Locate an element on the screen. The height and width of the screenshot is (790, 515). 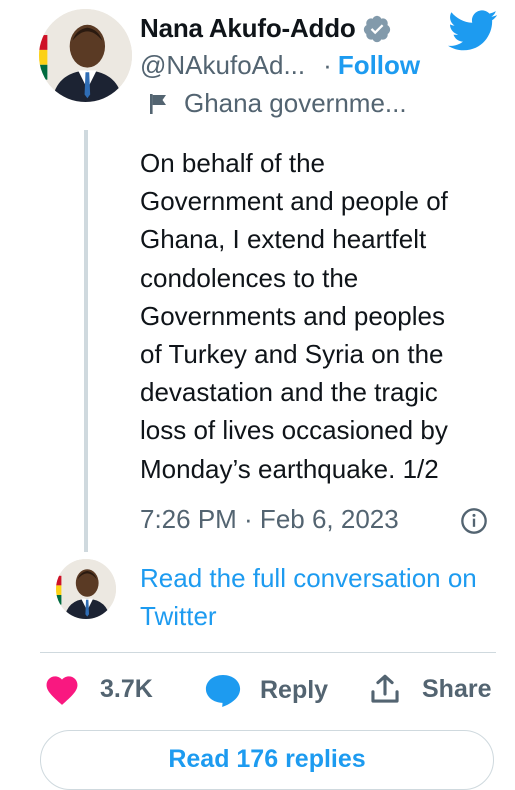
like-count: 3.7K is located at coordinates (126, 688).